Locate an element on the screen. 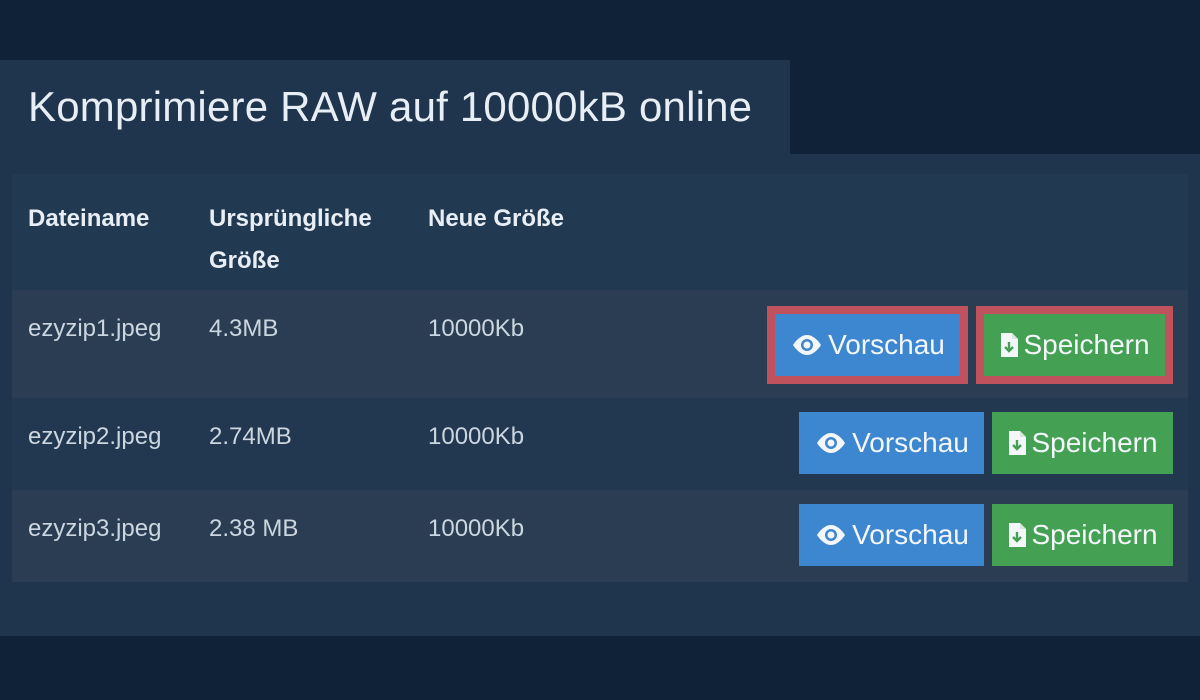  title-tab: Komprimiere RAW auf 10000kB online is located at coordinates (395, 107).